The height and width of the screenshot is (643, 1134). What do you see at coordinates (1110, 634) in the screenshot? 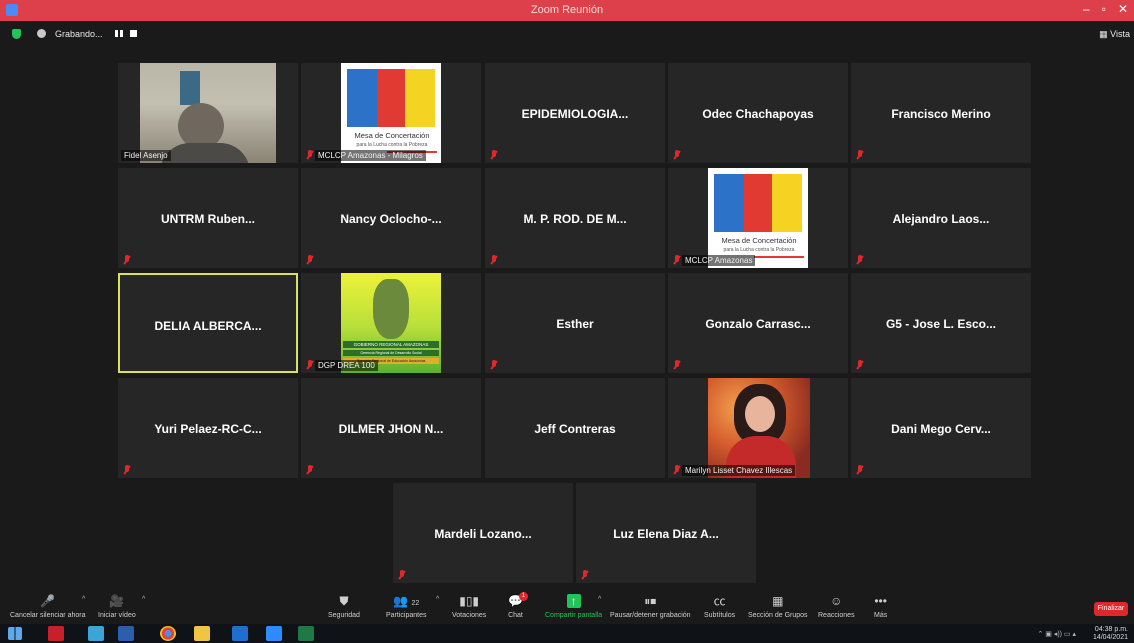
I see `taskbar-clock: 04:38 p.m. 14/04/2021` at bounding box center [1110, 634].